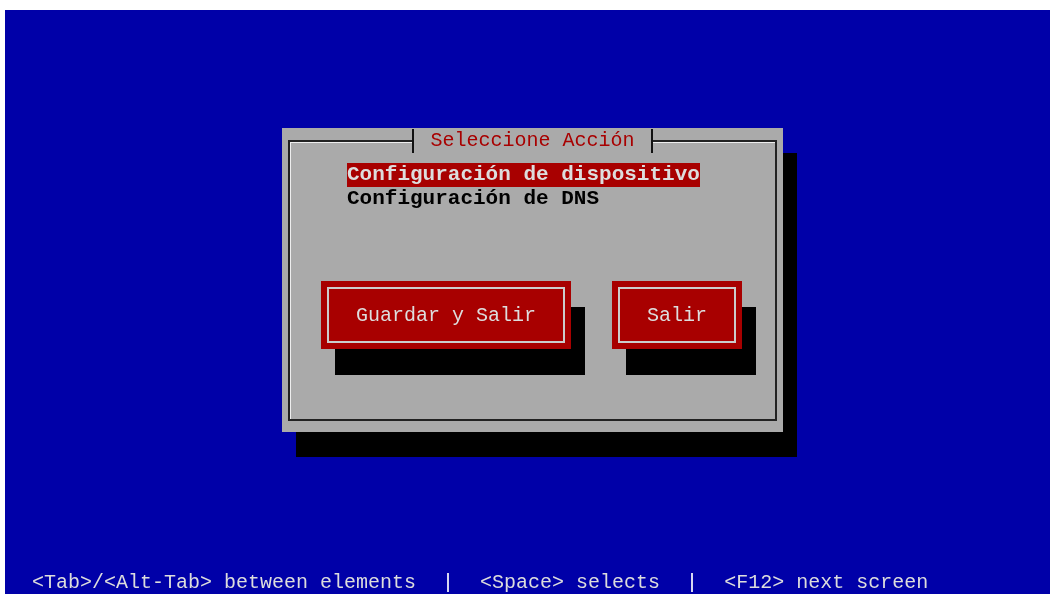 This screenshot has height=594, width=1050. I want to click on help-hint: <Tab>/<Alt-Tab> between elements, so click(224, 583).